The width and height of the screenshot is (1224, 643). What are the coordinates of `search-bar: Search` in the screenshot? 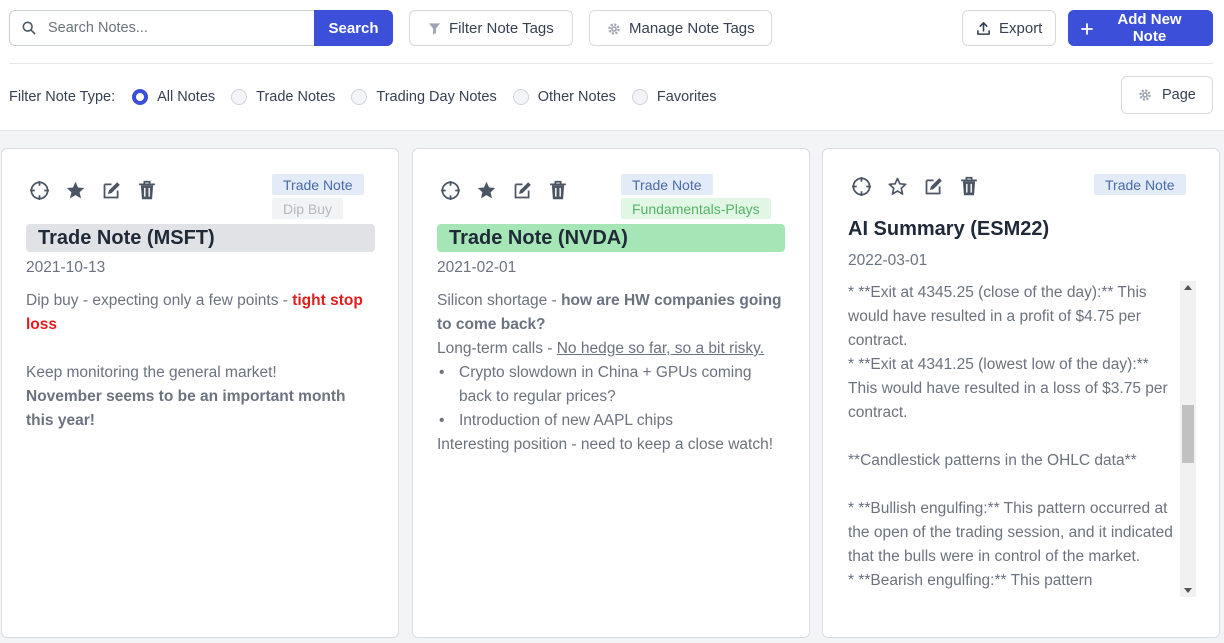 It's located at (201, 28).